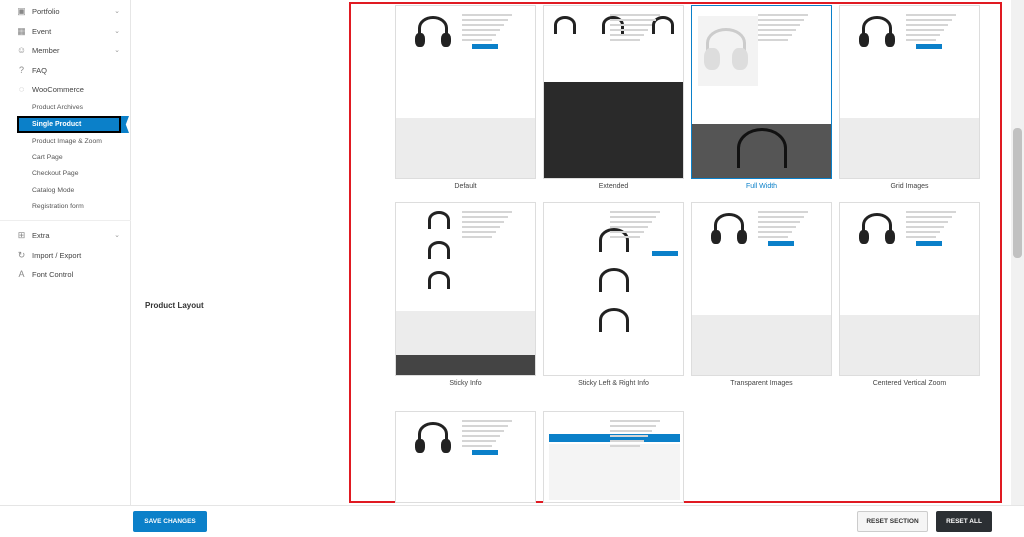 The height and width of the screenshot is (537, 1024). Describe the element at coordinates (46, 50) in the screenshot. I see `sidebar-item-label: Member` at that location.